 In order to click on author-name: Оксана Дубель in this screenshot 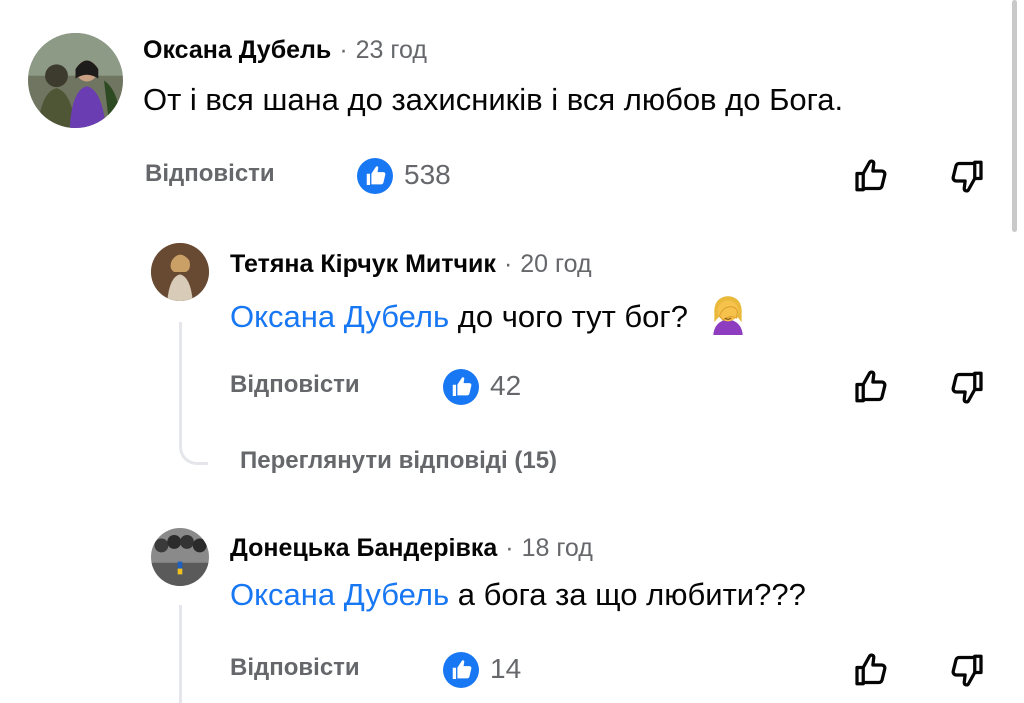, I will do `click(237, 50)`.